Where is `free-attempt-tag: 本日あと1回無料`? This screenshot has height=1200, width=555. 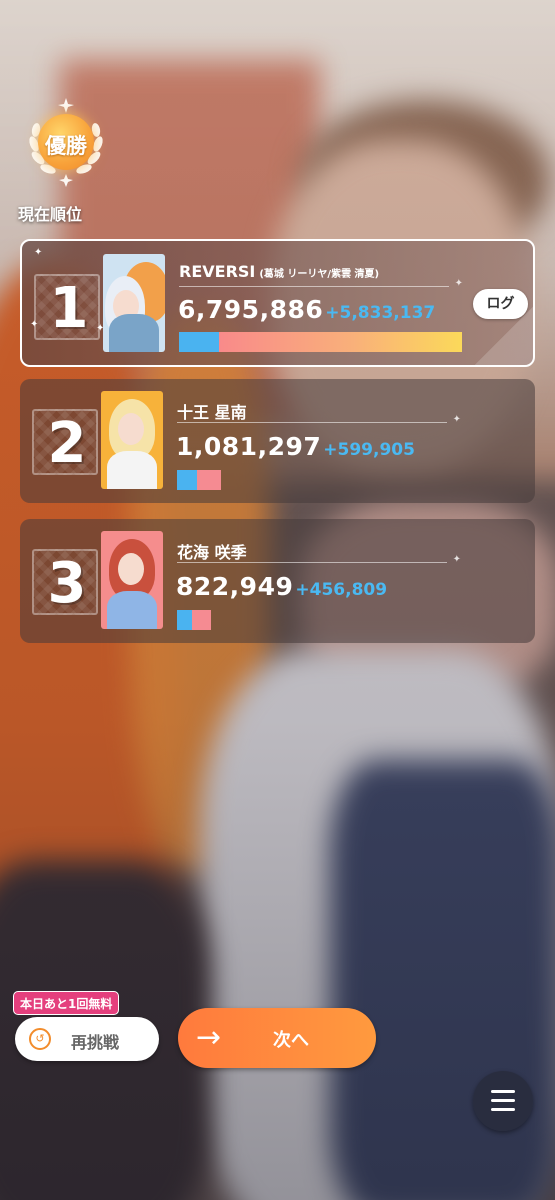 free-attempt-tag: 本日あと1回無料 is located at coordinates (66, 1003).